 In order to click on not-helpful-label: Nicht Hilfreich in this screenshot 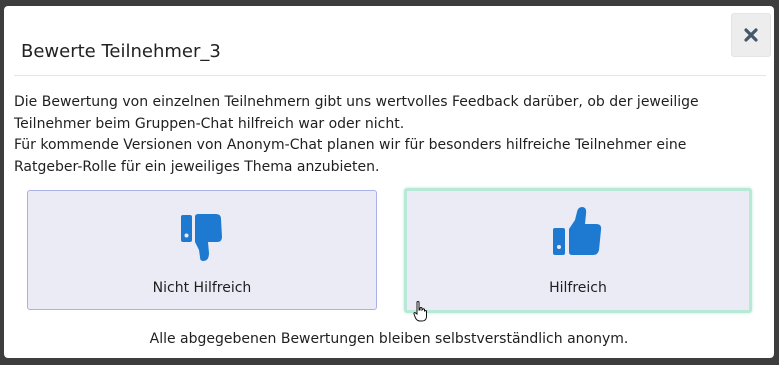, I will do `click(202, 288)`.